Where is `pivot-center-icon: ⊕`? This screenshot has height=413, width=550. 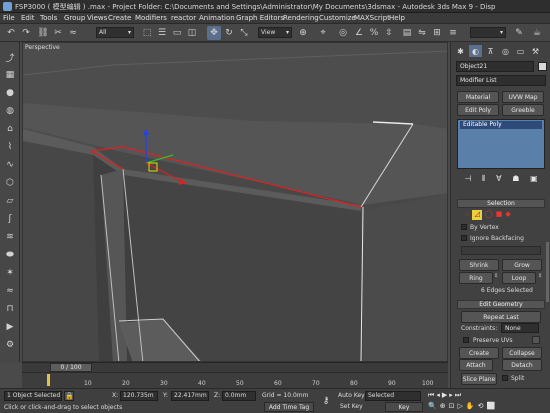 pivot-center-icon: ⊕ is located at coordinates (303, 33).